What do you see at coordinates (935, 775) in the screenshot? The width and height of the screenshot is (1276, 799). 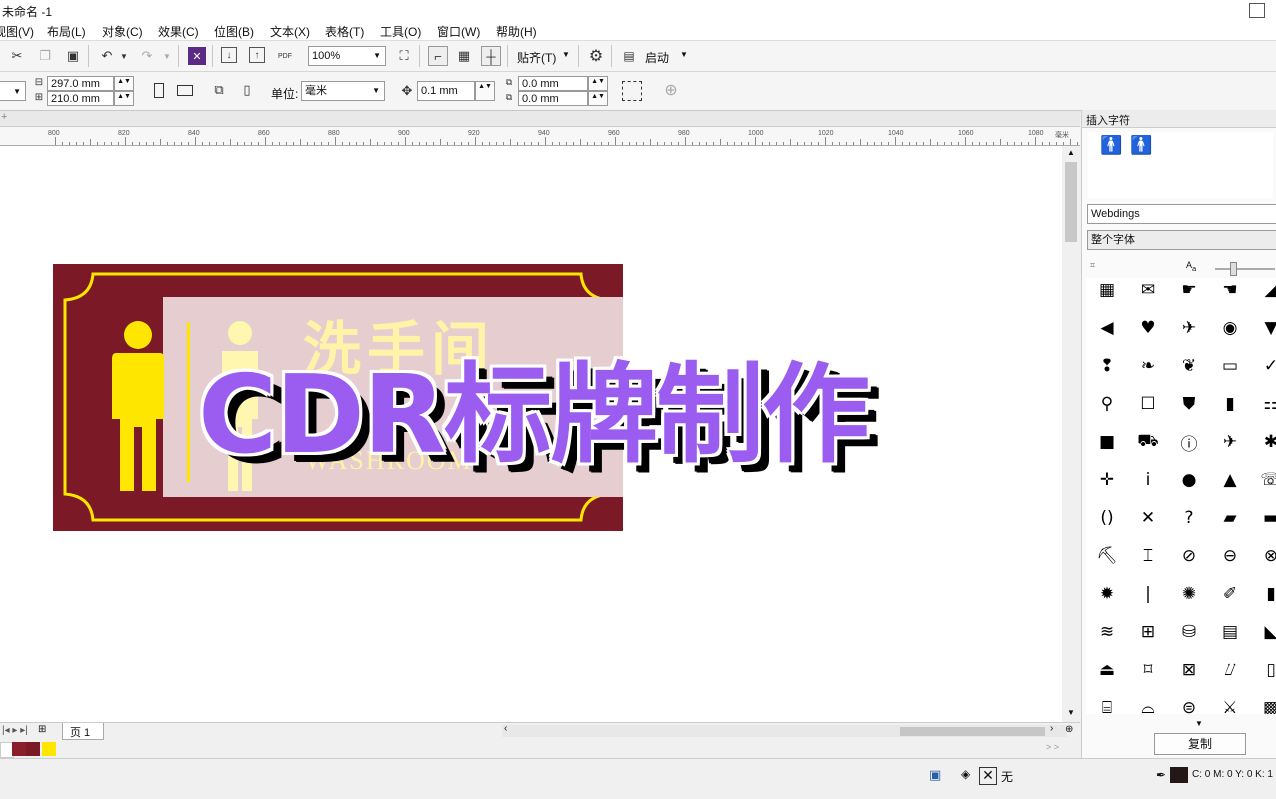 I see `color-proof-icon: ▣` at bounding box center [935, 775].